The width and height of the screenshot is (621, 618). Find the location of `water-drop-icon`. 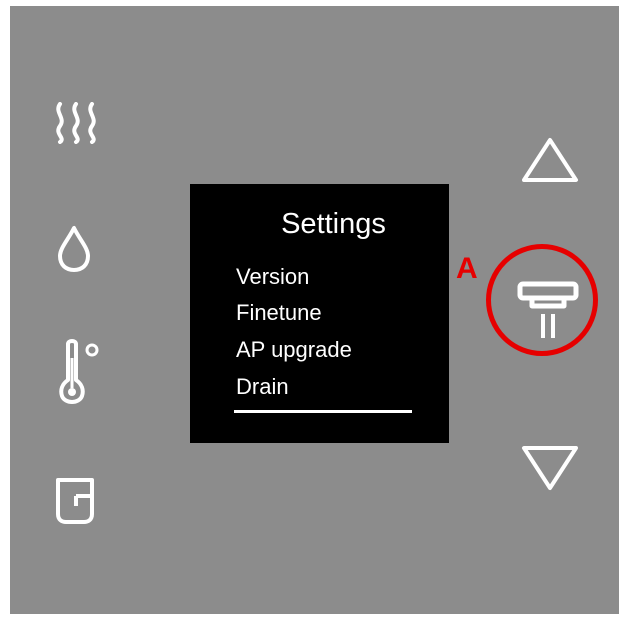

water-drop-icon is located at coordinates (74, 249).